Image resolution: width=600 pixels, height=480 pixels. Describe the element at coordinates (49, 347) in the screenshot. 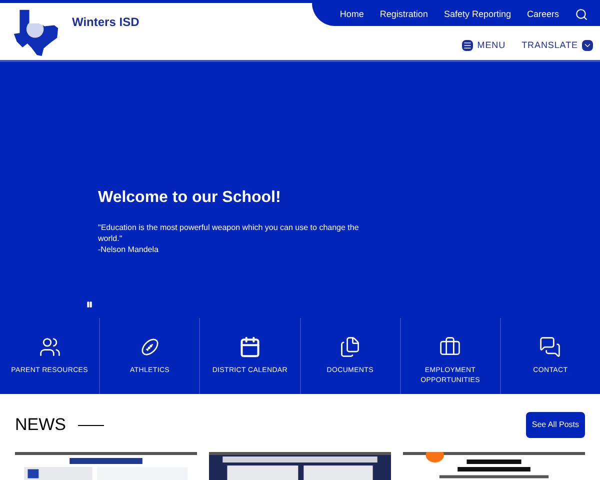

I see `family-icon` at that location.